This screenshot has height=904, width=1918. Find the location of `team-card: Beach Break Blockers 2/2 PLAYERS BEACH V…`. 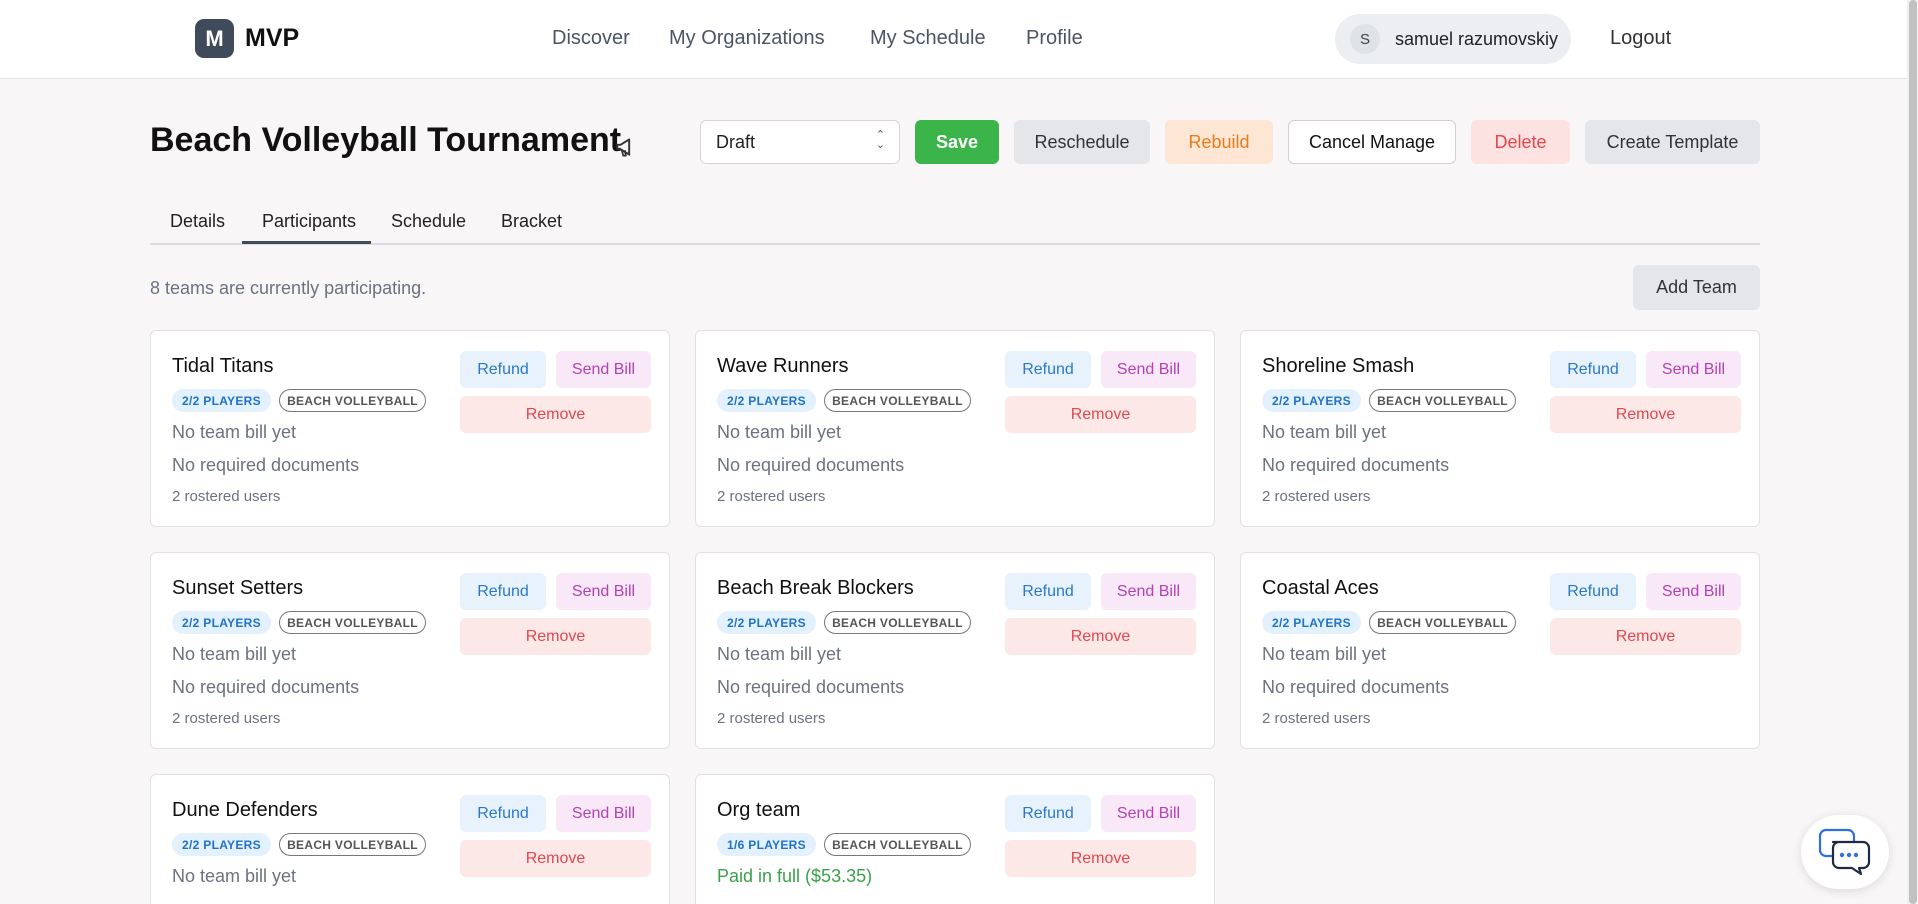

team-card: Beach Break Blockers 2/2 PLAYERS BEACH V… is located at coordinates (955, 650).